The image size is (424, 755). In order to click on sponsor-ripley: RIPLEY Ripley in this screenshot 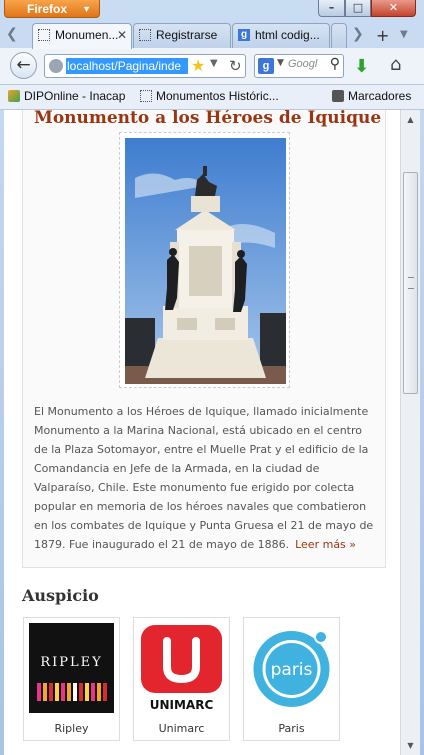, I will do `click(71, 679)`.